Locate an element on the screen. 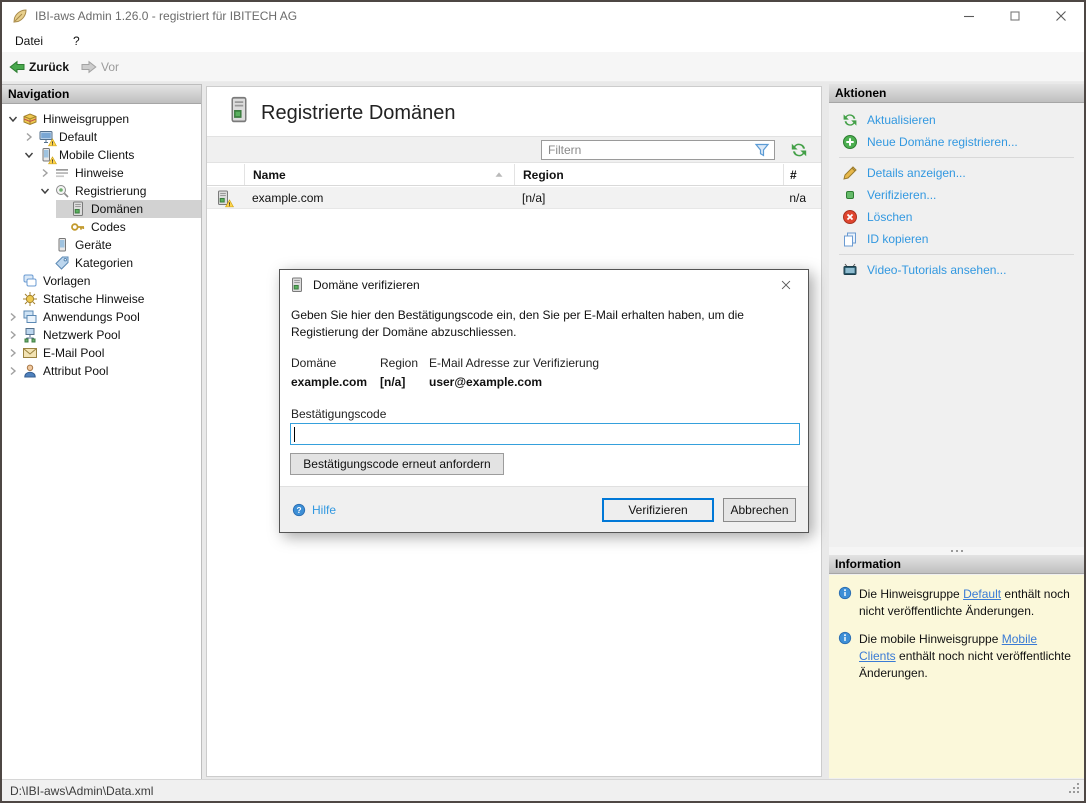  column-name-label: Name is located at coordinates (269, 174).